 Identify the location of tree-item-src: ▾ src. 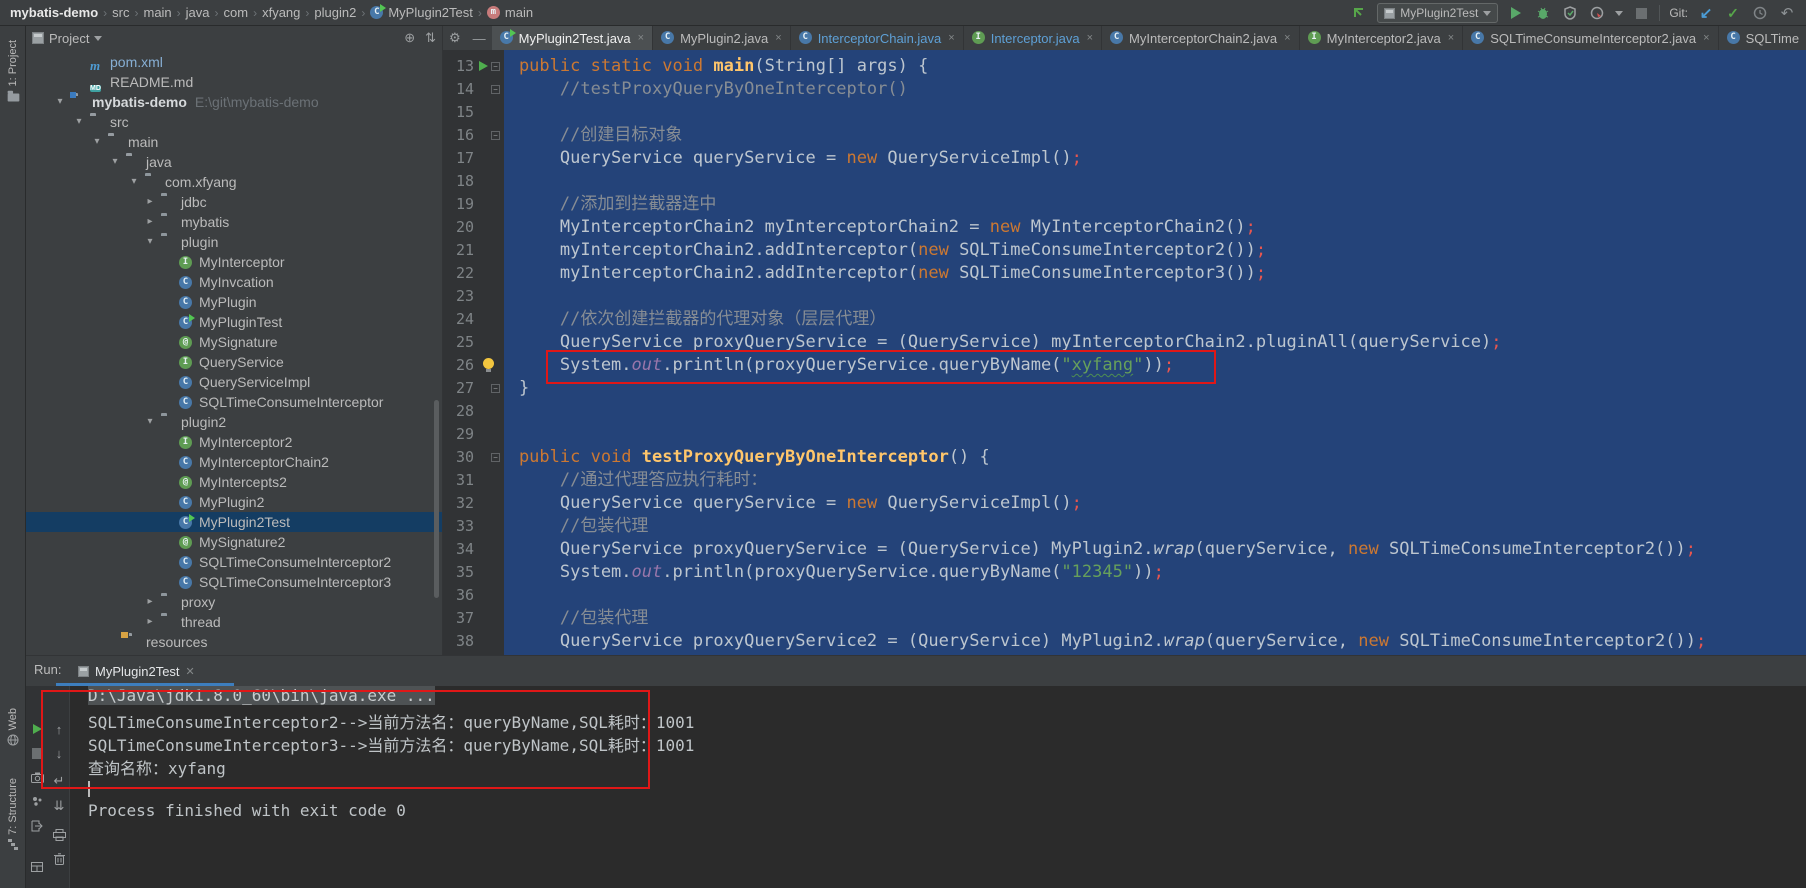
(234, 122).